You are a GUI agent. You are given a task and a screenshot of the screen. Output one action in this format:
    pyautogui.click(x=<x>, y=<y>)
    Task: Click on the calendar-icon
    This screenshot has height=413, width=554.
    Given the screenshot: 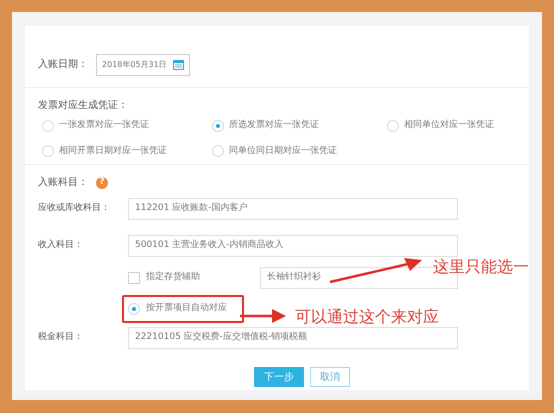 What is the action you would take?
    pyautogui.click(x=178, y=64)
    